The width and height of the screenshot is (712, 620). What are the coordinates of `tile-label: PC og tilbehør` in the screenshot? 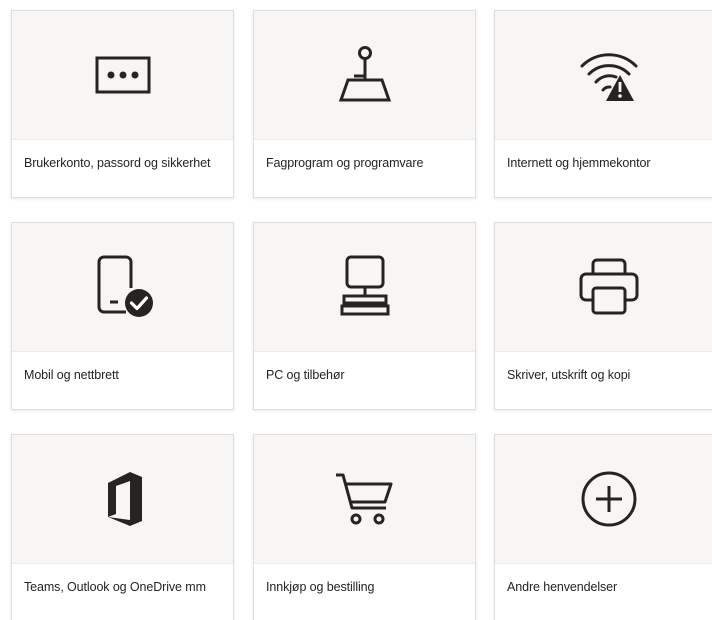 It's located at (305, 375).